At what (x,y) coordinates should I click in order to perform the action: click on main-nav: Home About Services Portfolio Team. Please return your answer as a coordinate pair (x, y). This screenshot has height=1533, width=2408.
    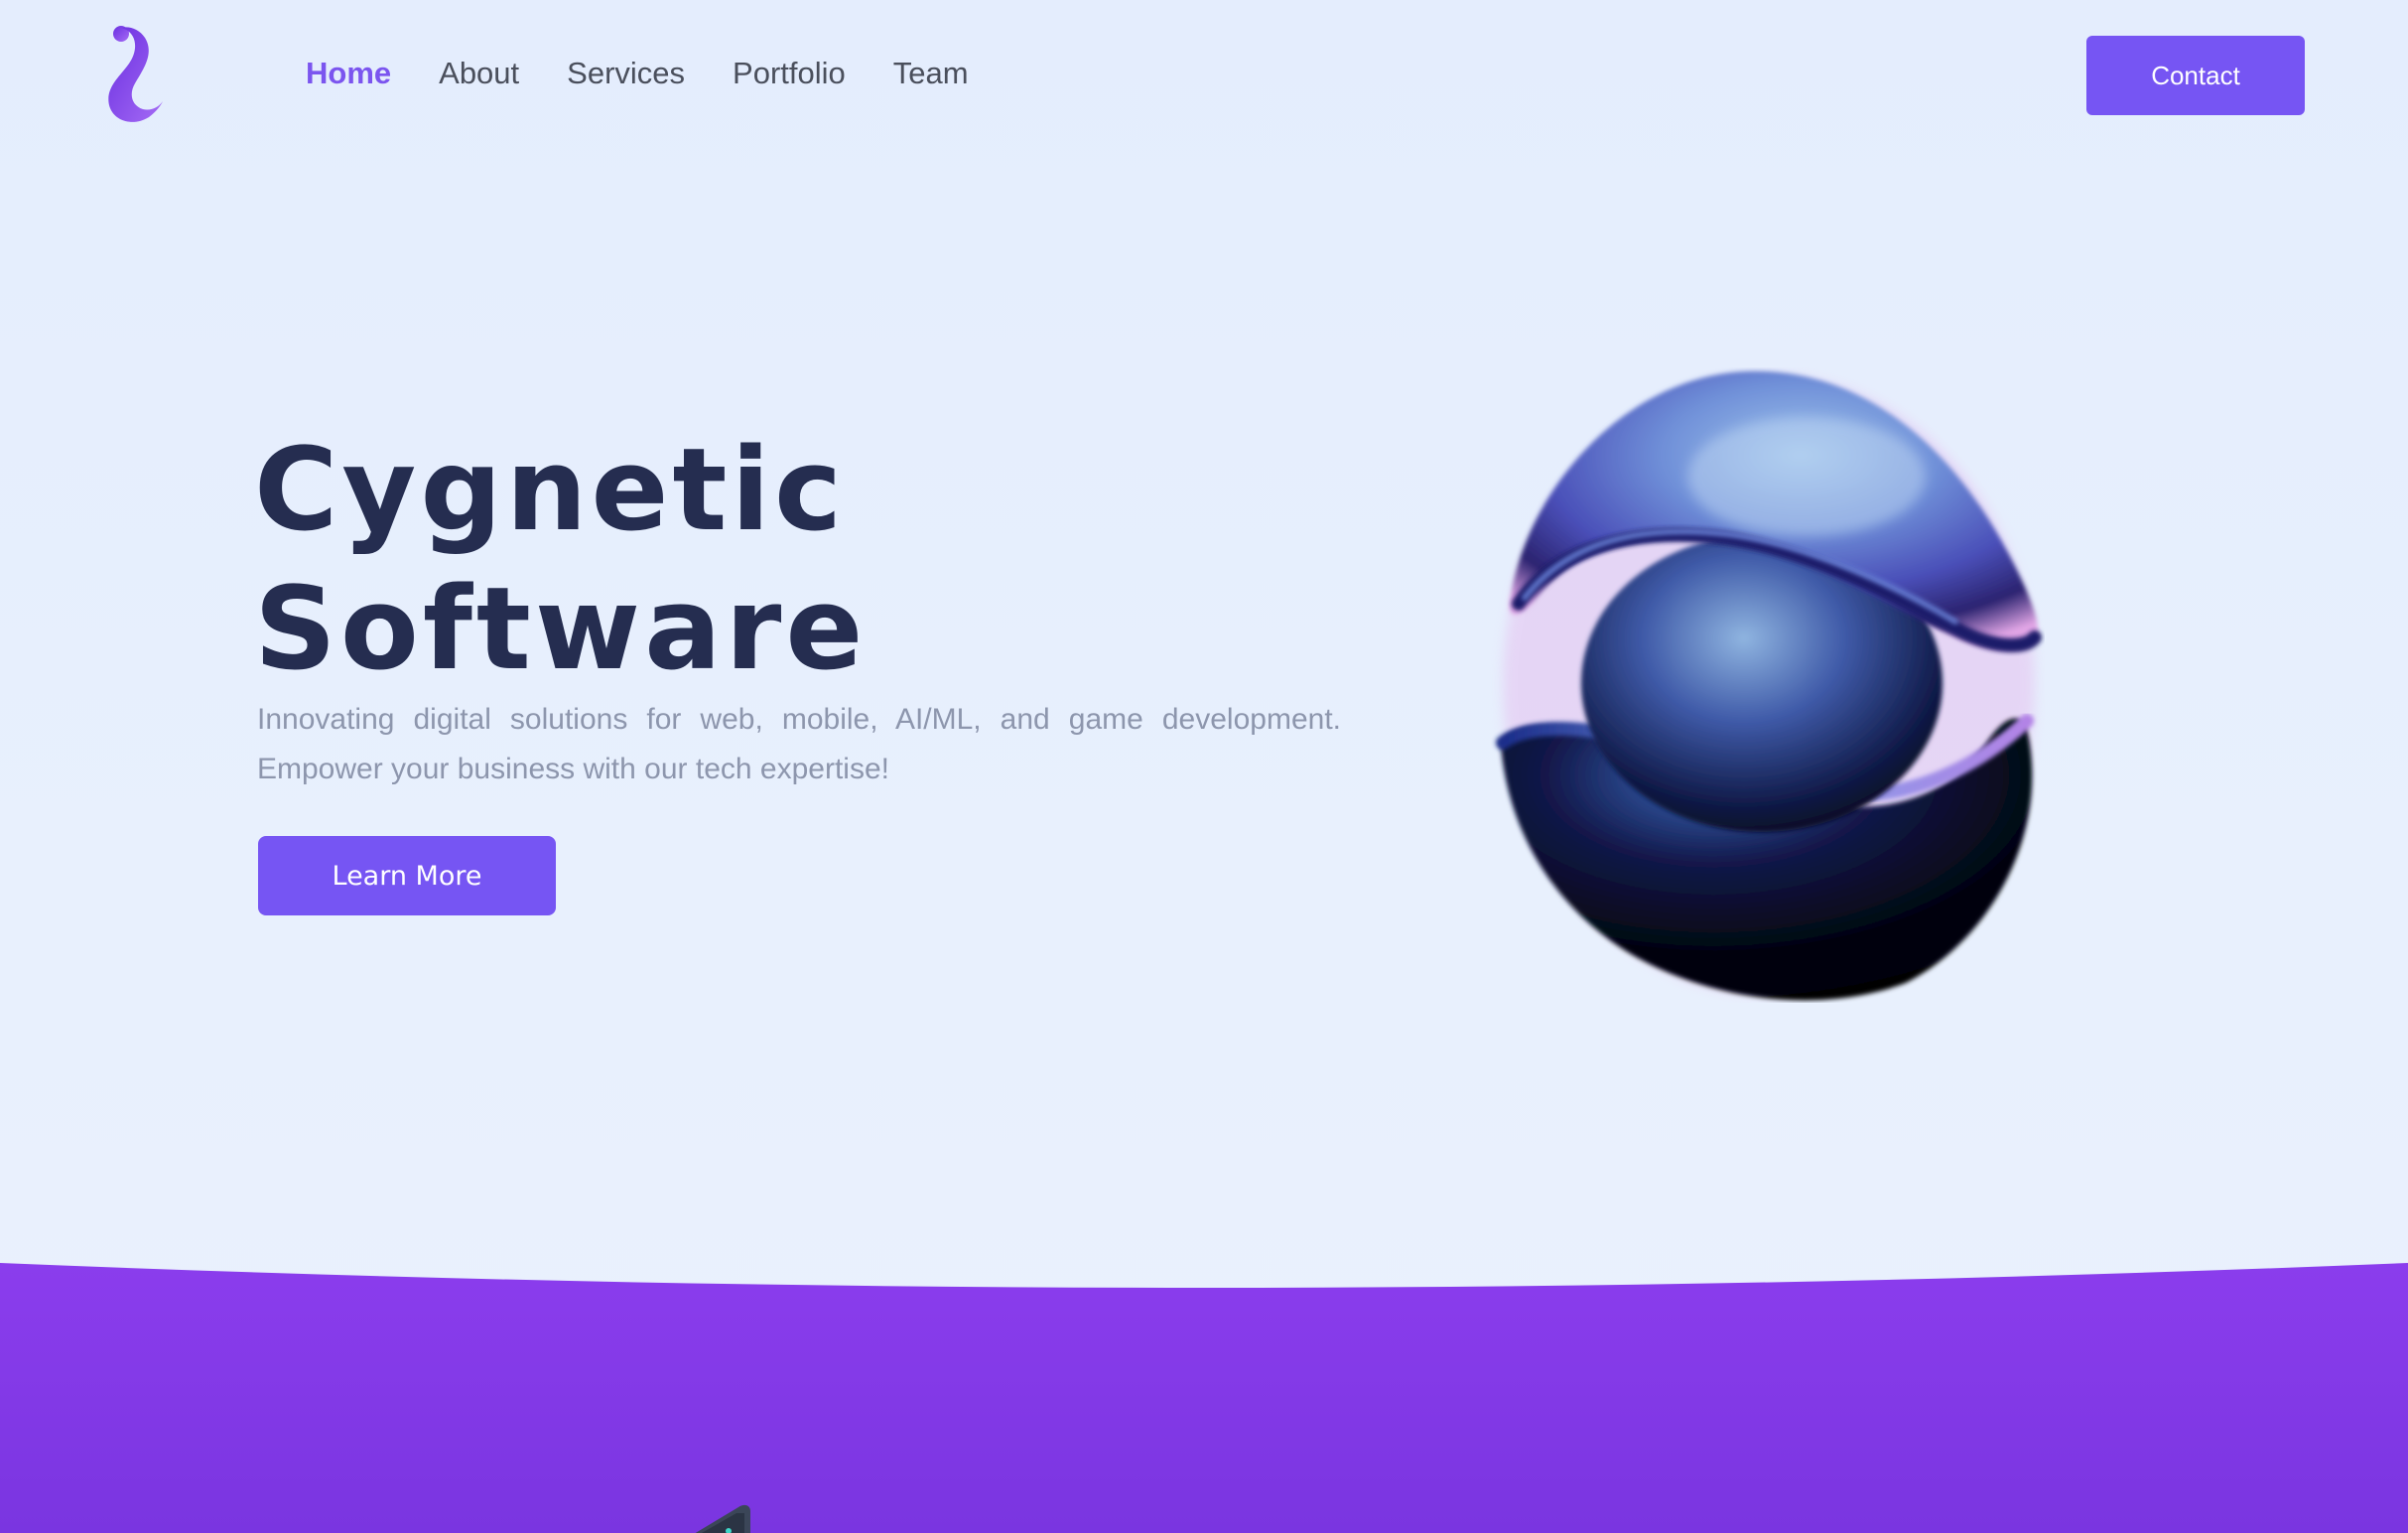
    Looking at the image, I should click on (661, 73).